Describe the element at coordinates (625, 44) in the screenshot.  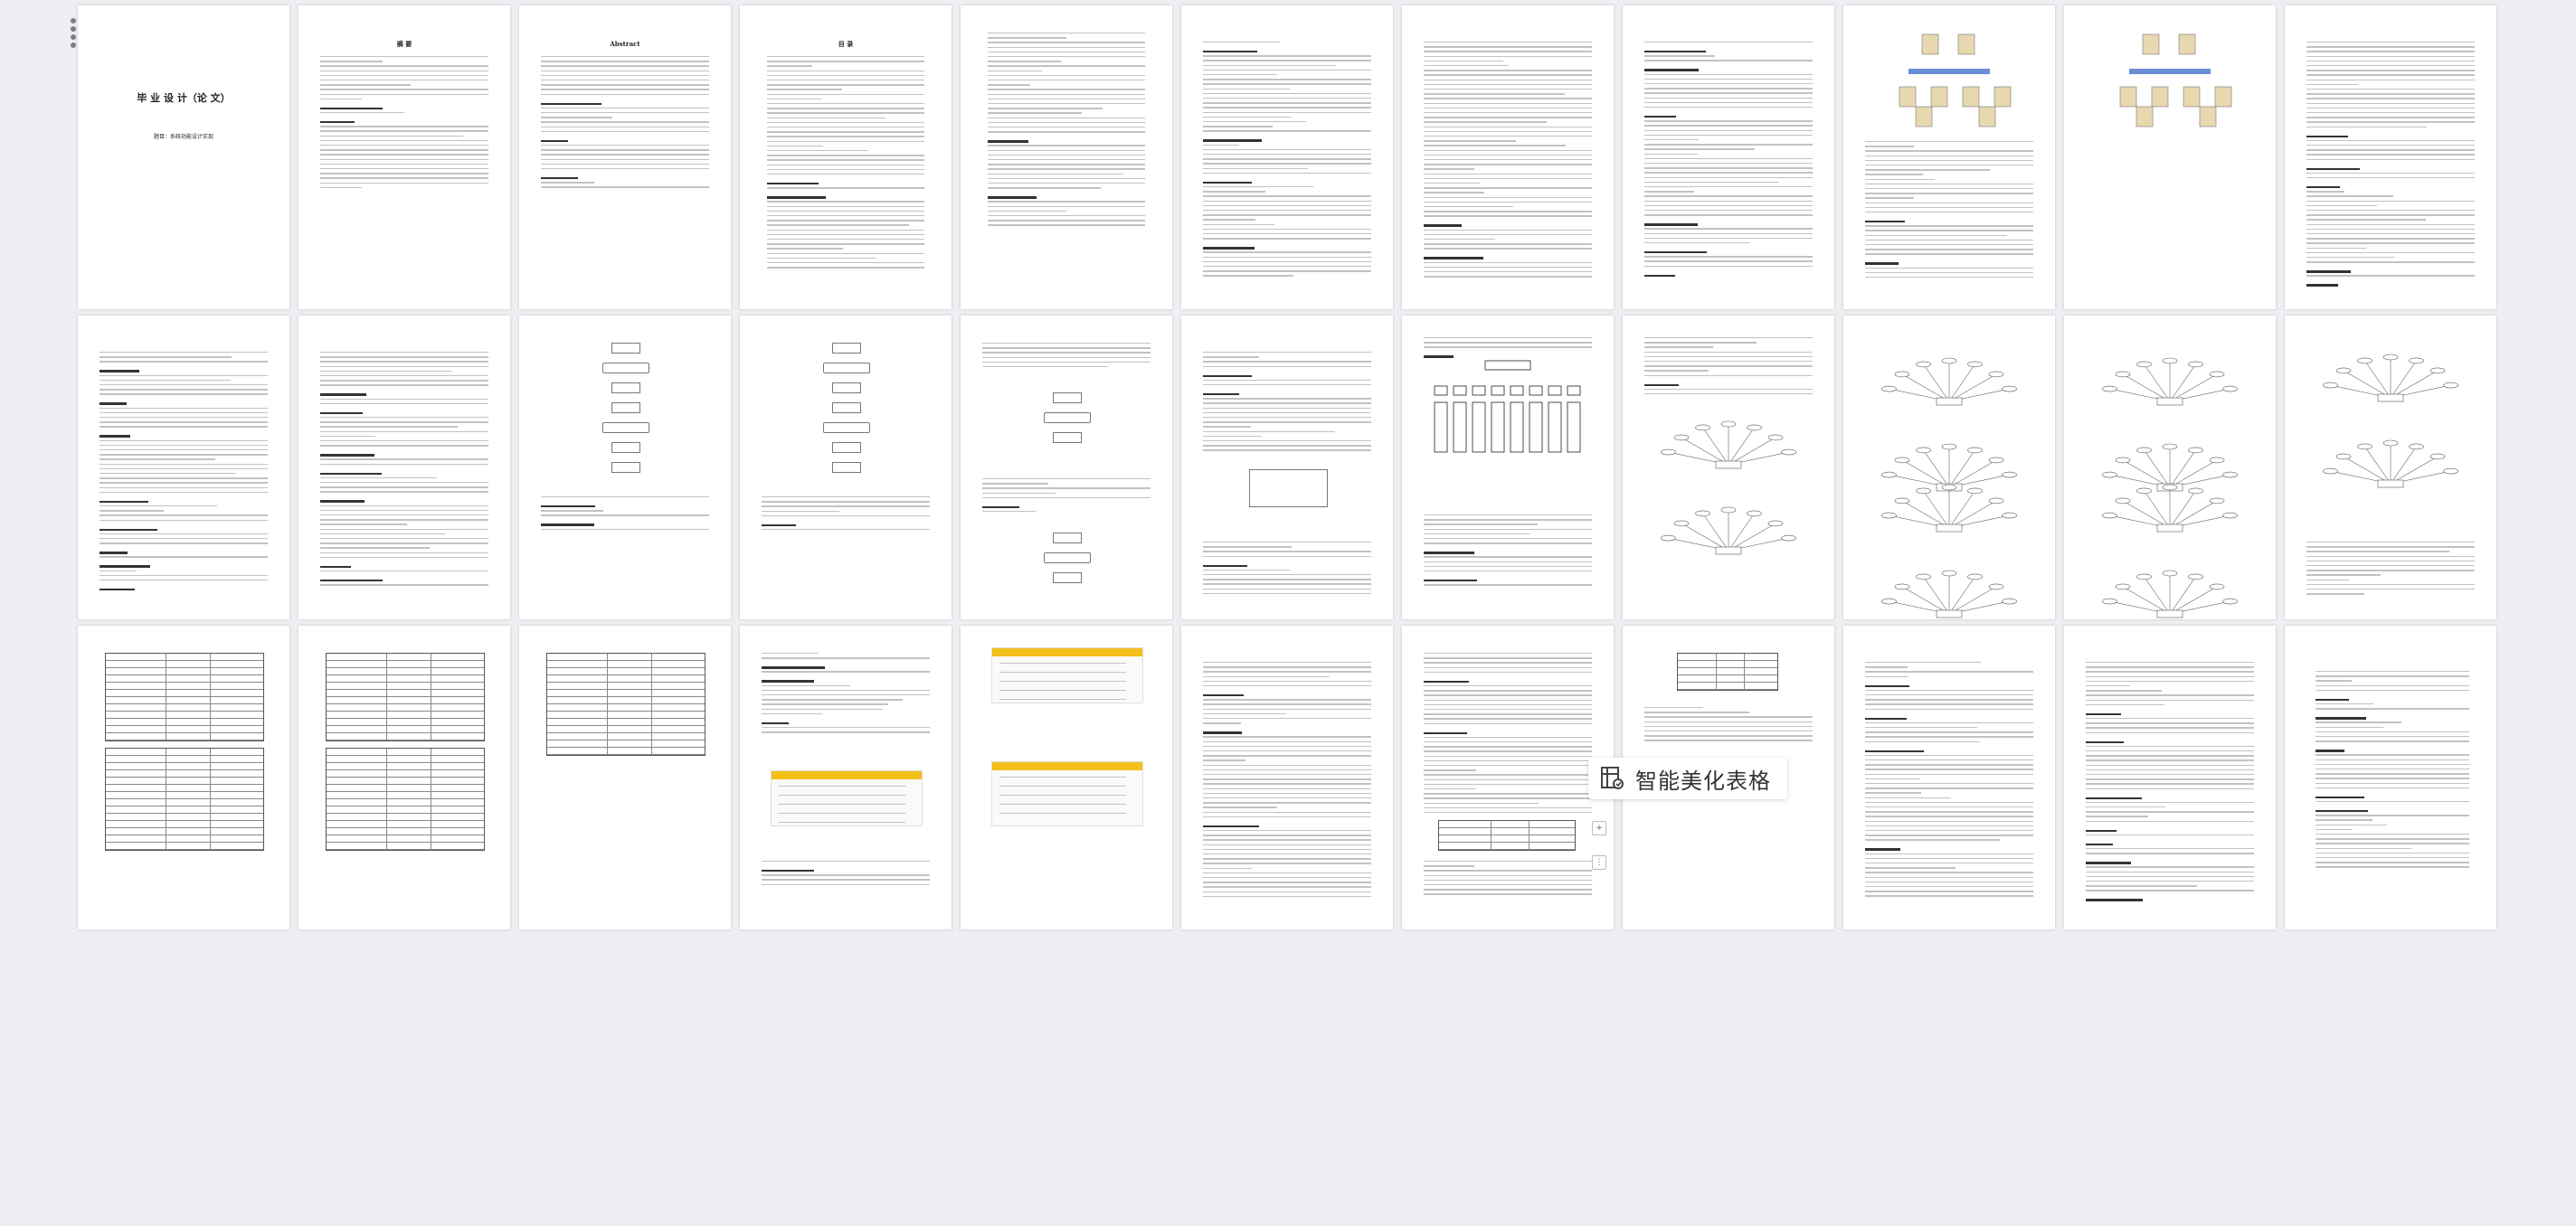
I see `abstract-title: Abstract` at that location.